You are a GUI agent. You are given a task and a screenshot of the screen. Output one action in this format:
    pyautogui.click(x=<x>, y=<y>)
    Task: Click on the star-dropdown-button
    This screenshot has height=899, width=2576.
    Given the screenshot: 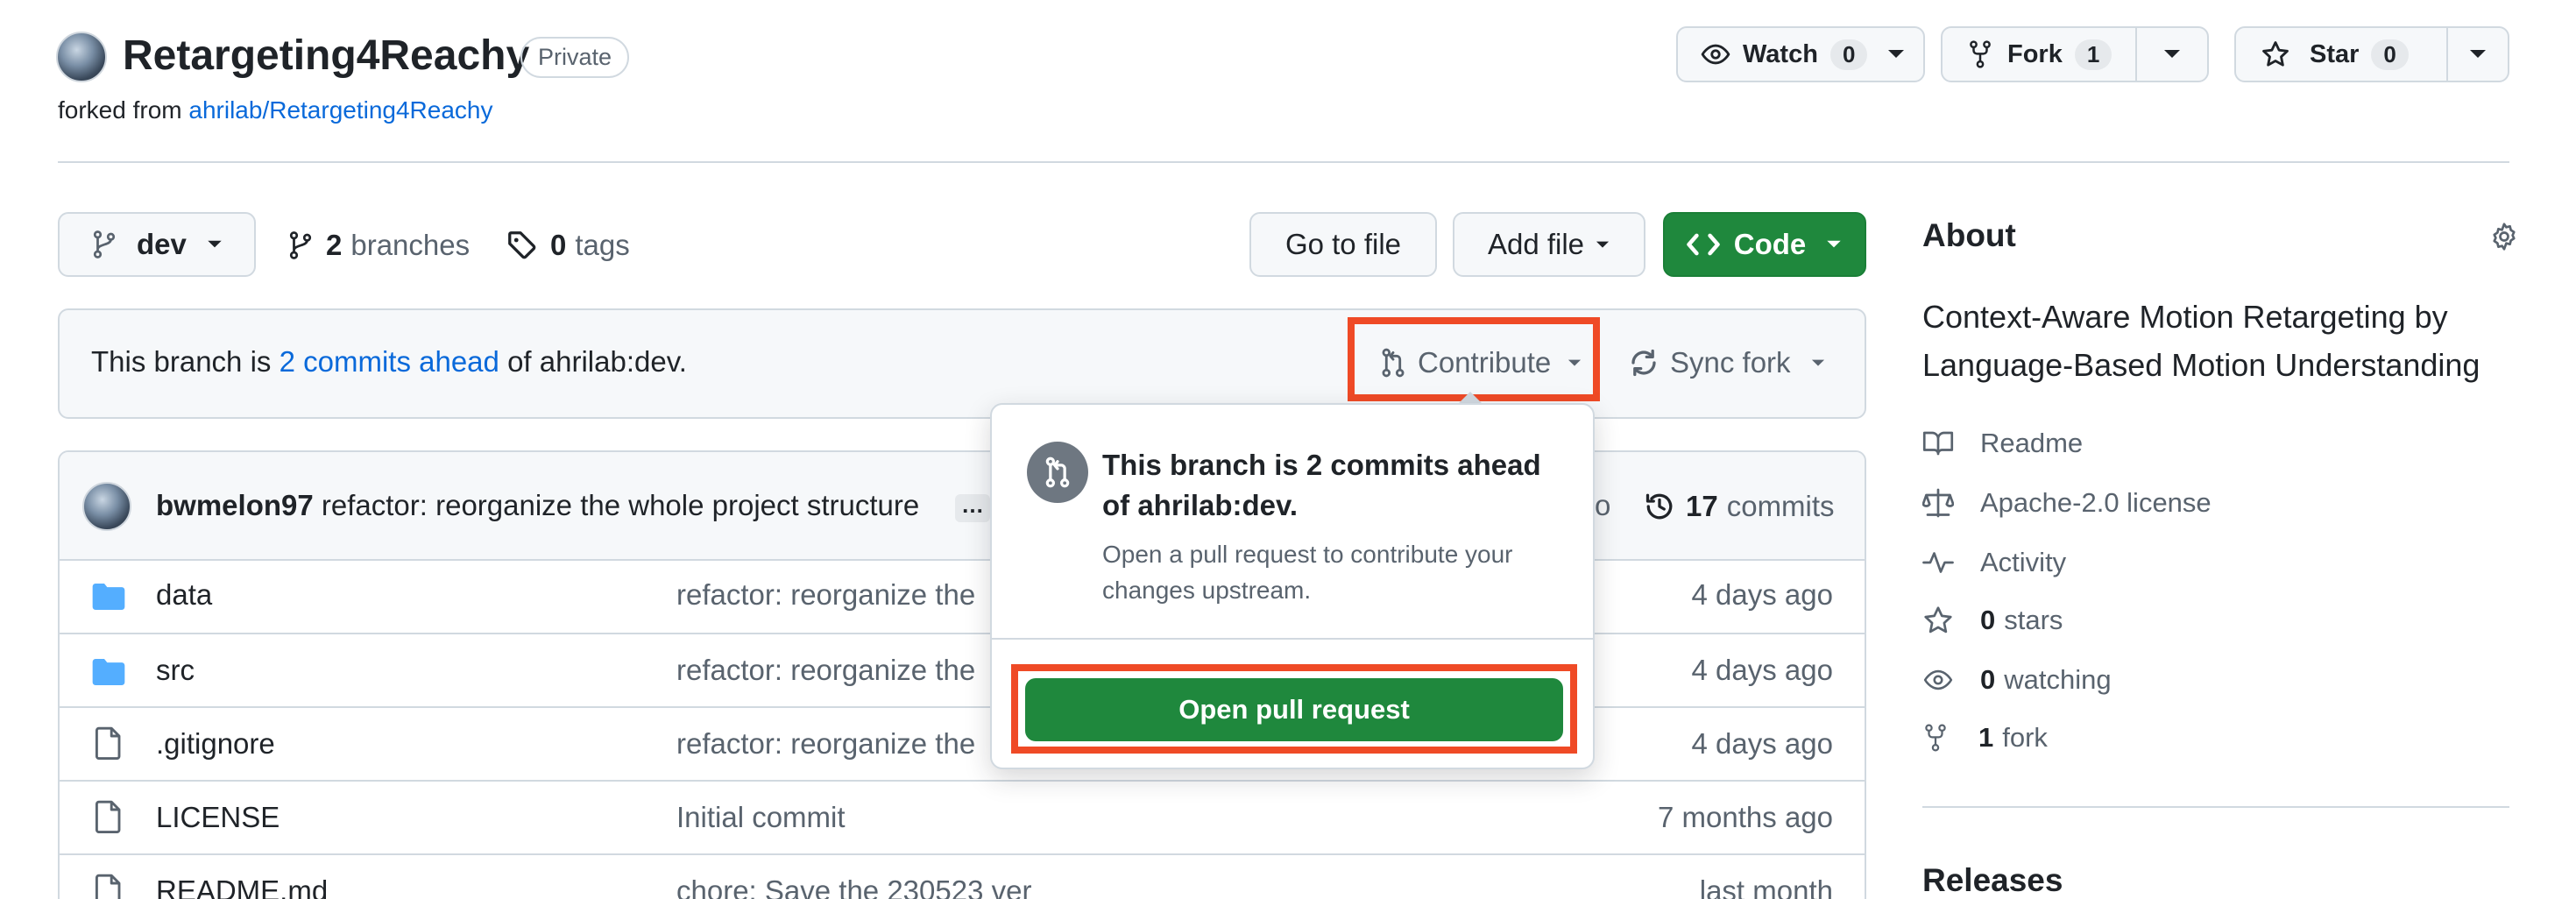 What is the action you would take?
    pyautogui.click(x=2478, y=55)
    